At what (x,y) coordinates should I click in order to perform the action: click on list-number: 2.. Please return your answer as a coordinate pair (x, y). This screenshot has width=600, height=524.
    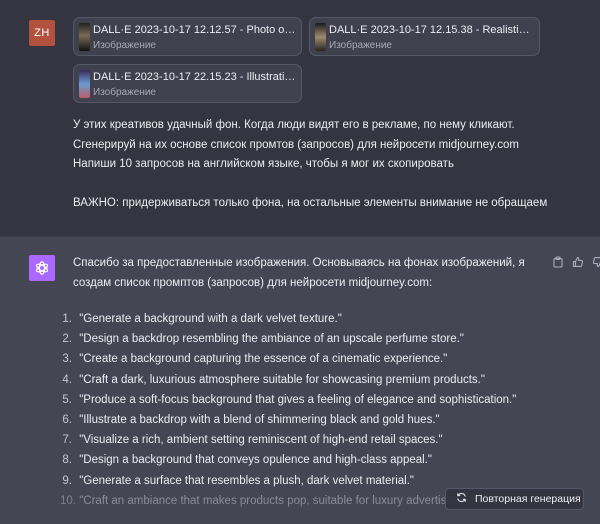
    Looking at the image, I should click on (67, 339).